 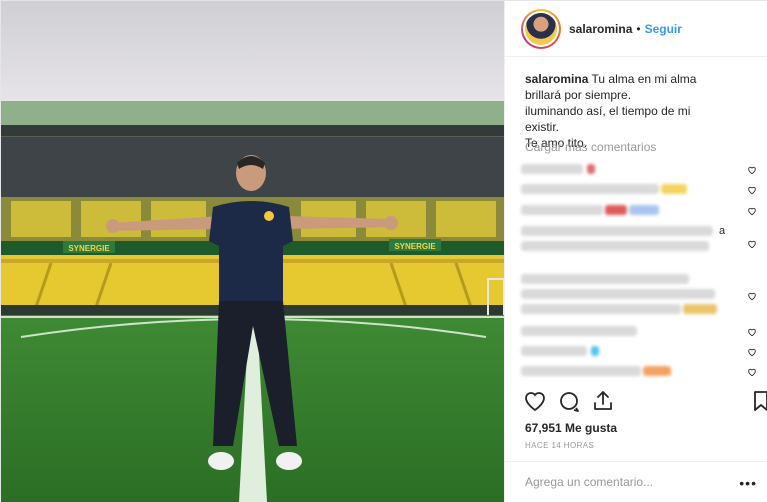 What do you see at coordinates (758, 401) in the screenshot?
I see `bookmark-icon` at bounding box center [758, 401].